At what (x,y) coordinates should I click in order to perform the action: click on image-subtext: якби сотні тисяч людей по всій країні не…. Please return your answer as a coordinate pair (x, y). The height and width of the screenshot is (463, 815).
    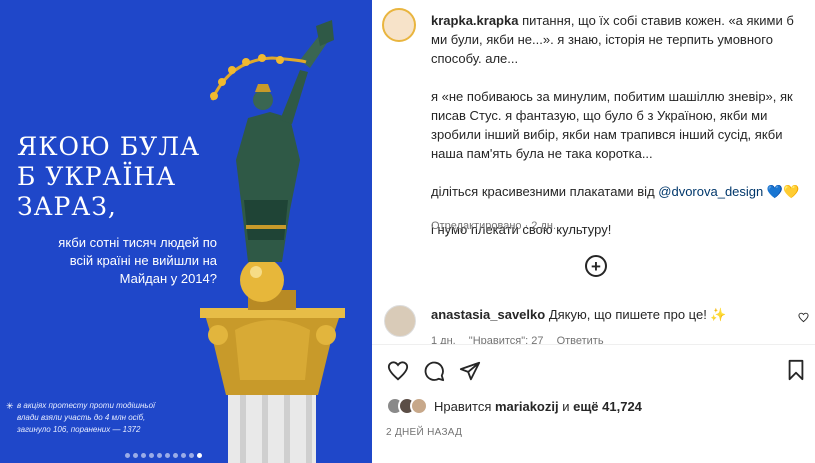
    Looking at the image, I should click on (117, 261).